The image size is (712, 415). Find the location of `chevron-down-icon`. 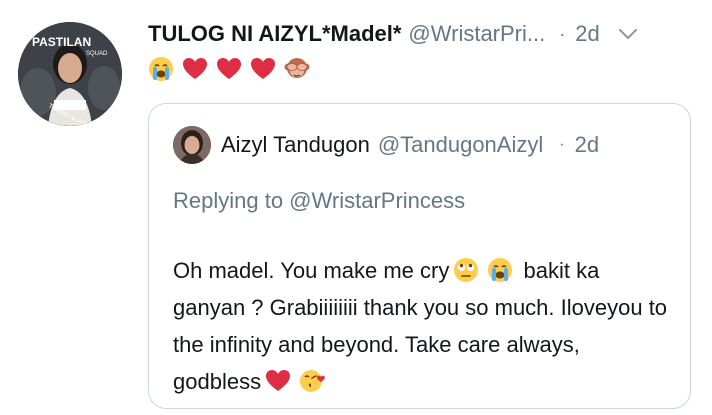

chevron-down-icon is located at coordinates (628, 34).